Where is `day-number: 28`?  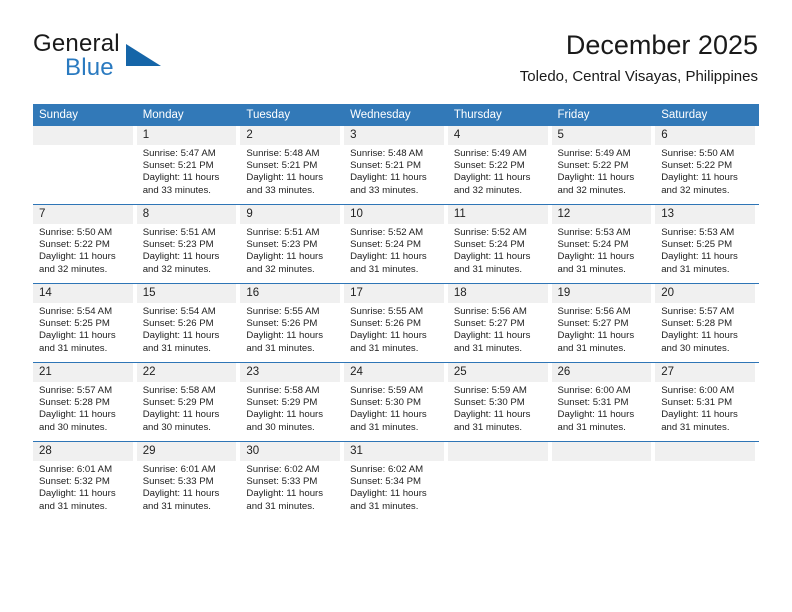
day-number: 28 is located at coordinates (83, 451).